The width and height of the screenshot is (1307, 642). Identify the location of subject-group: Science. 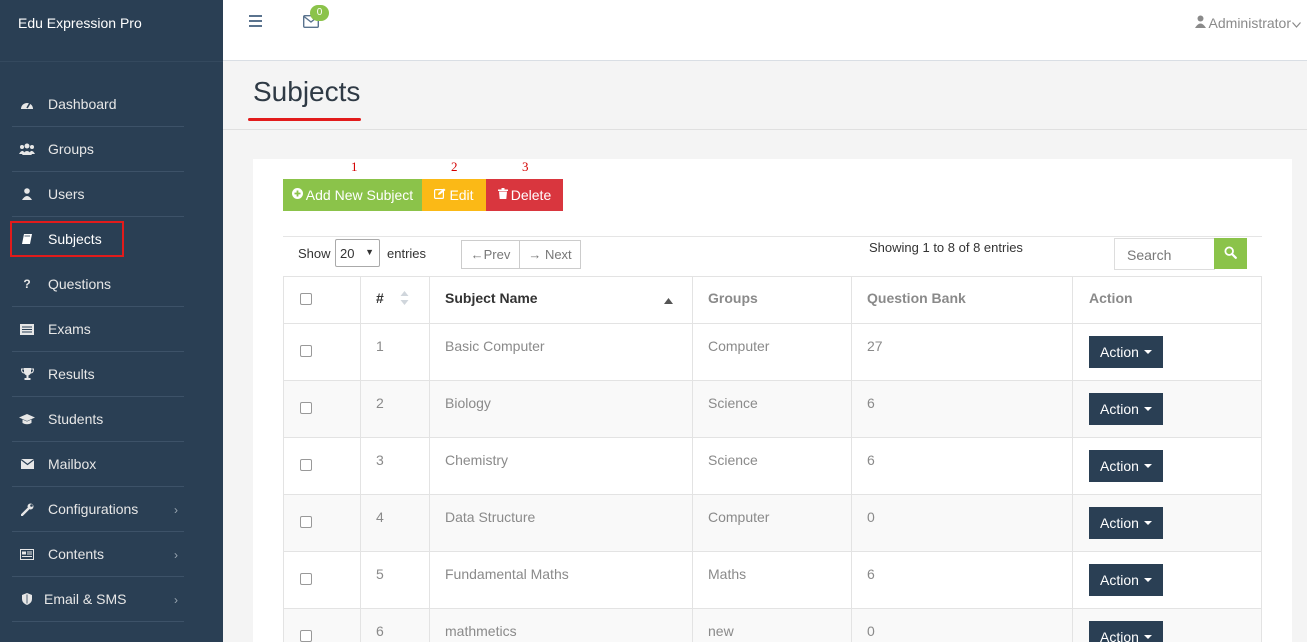
(733, 460).